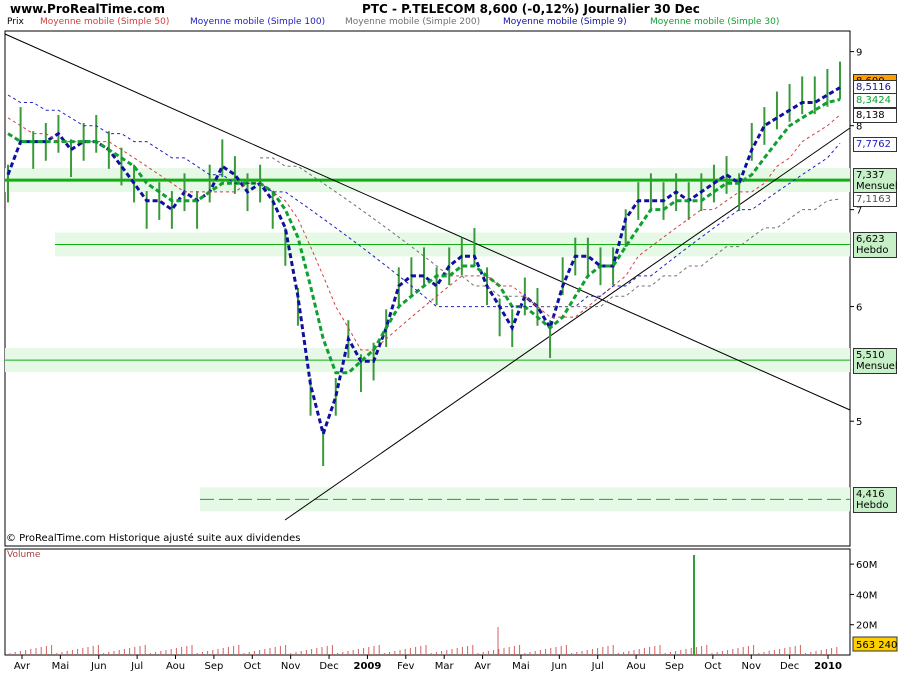  I want to click on price-tag-3: 8,138, so click(875, 116).